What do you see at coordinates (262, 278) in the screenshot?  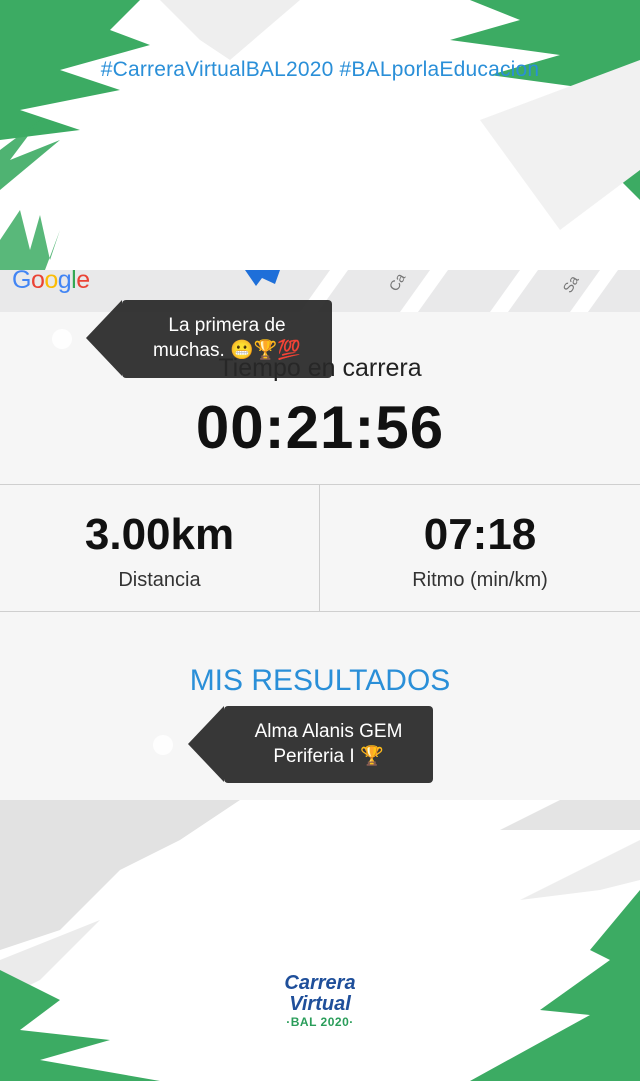 I see `waze-marker-icon` at bounding box center [262, 278].